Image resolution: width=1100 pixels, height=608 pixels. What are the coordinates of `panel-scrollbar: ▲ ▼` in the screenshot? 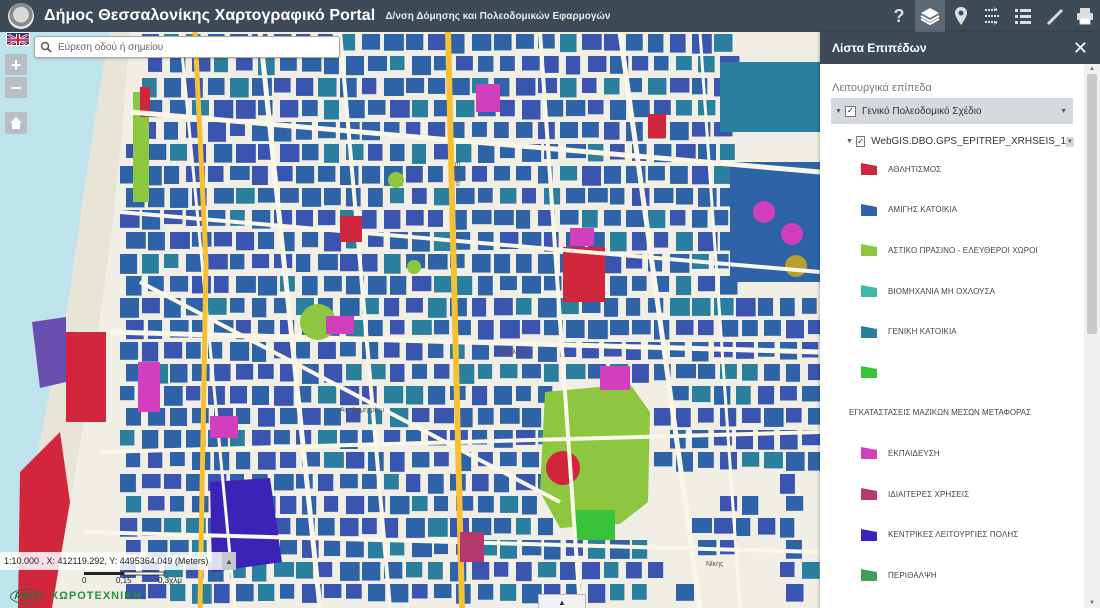 It's located at (1092, 336).